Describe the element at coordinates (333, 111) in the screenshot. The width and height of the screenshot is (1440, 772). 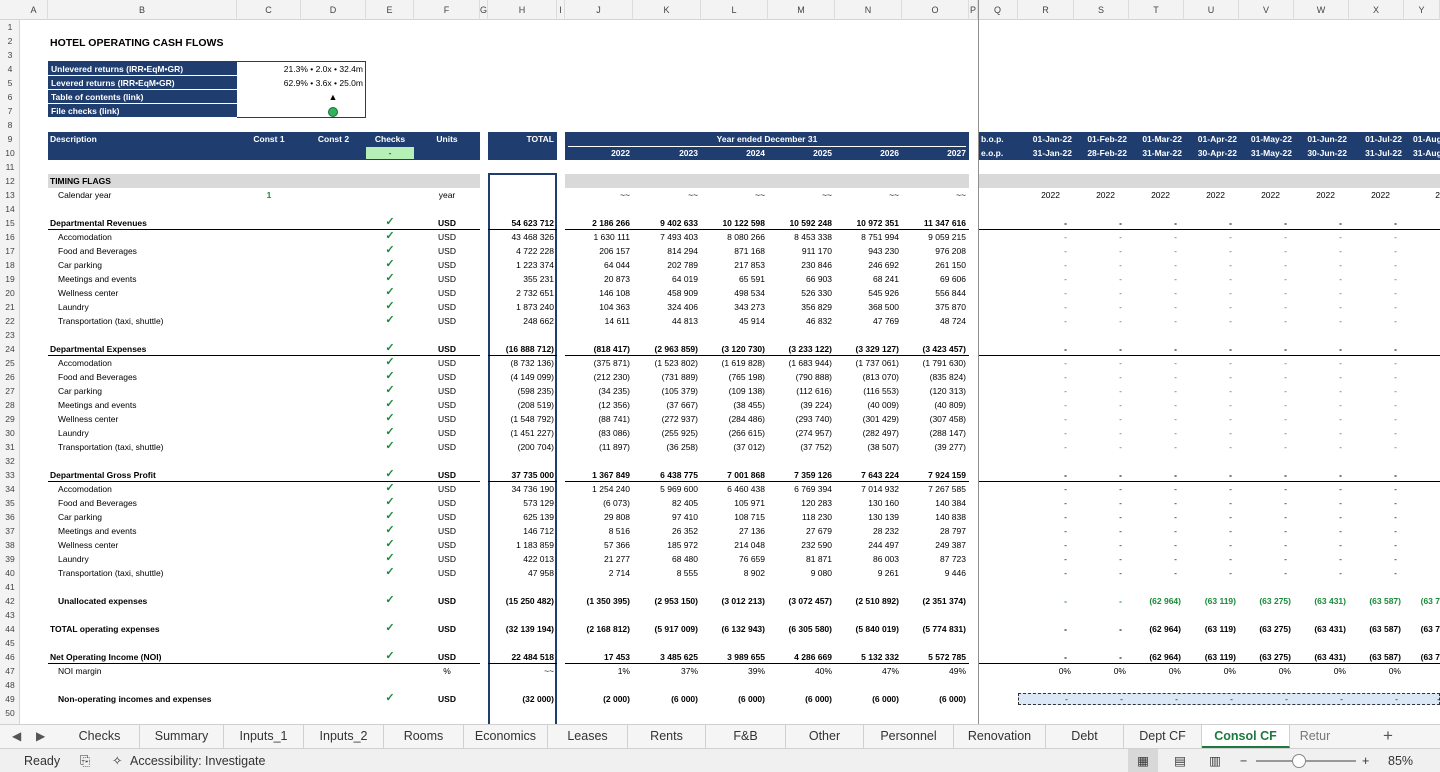
I see `file-checks-status-icon` at that location.